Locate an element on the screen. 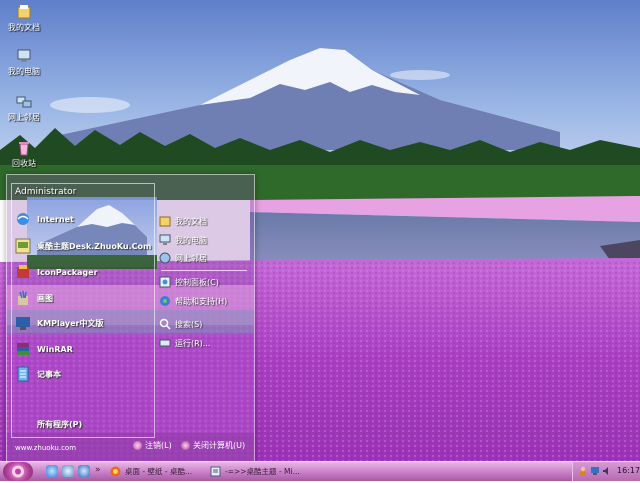  program-zhuoku-theme: 桌酷主题Desk.ZhuoKu.Com is located at coordinates (83, 246).